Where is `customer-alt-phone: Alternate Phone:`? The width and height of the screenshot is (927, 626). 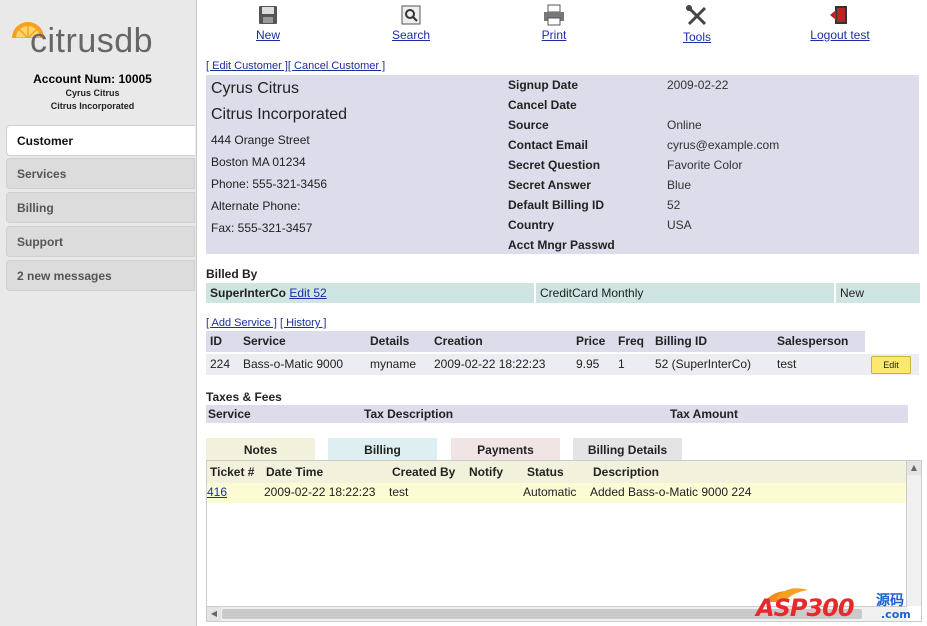
customer-alt-phone: Alternate Phone: is located at coordinates (256, 206).